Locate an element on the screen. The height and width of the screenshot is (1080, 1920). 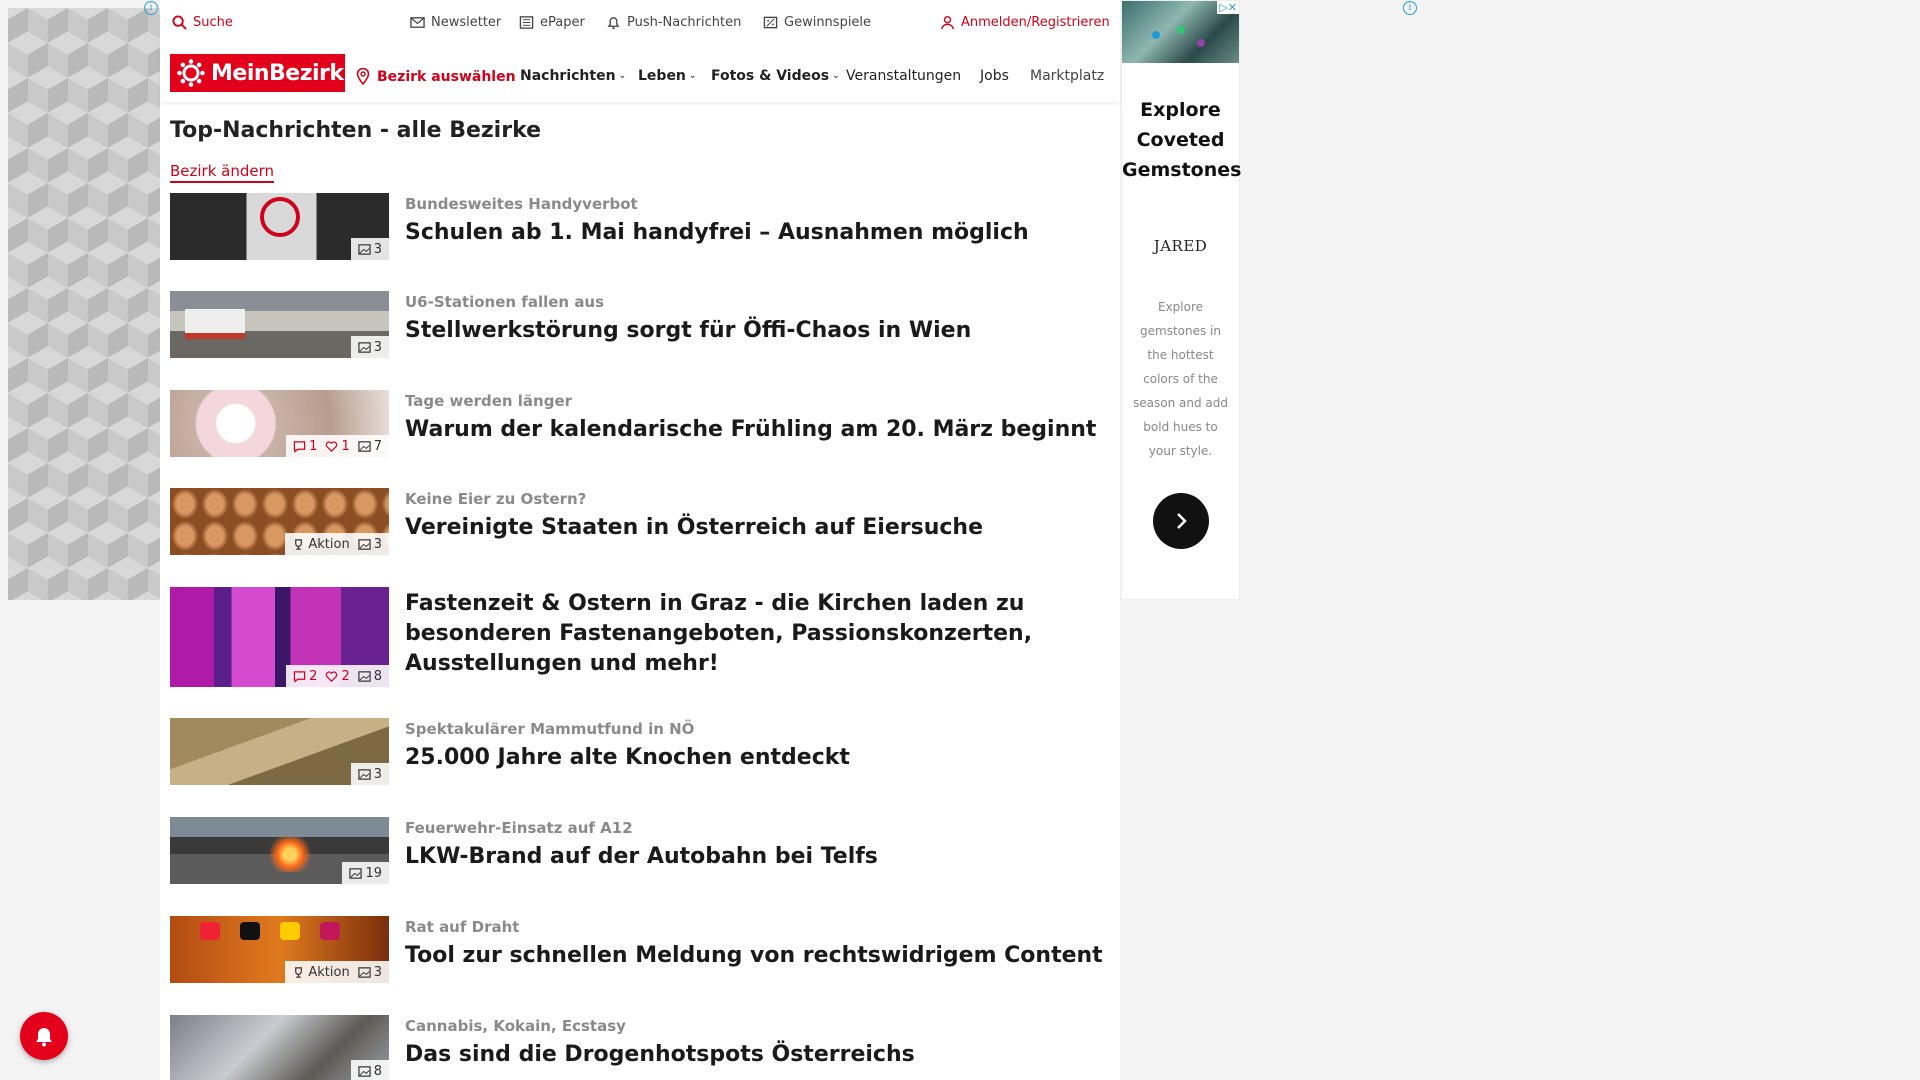
nav-item-nachrichten: Nachrichten ⌄ is located at coordinates (573, 76).